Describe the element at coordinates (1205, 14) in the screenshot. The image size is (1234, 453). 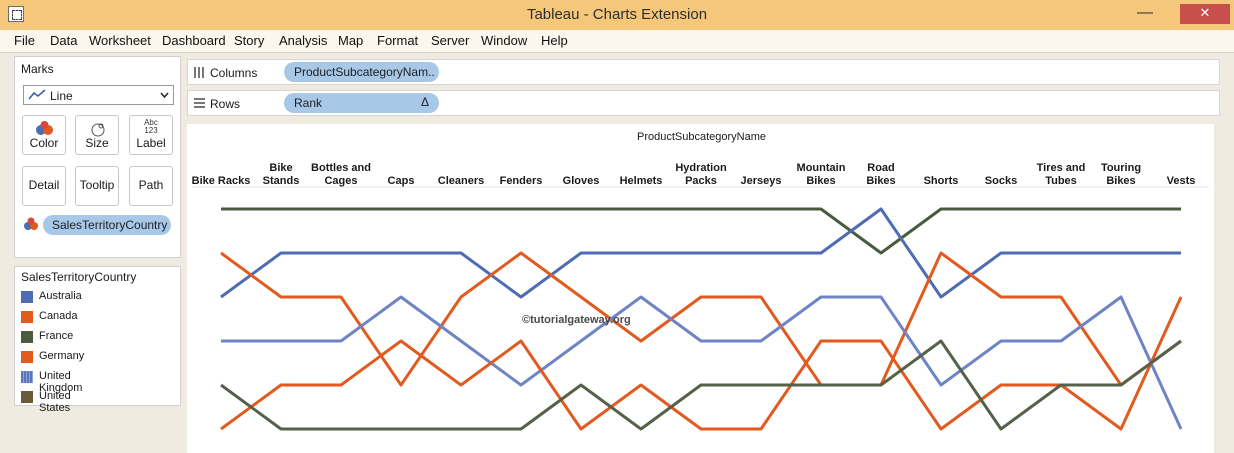
I see `close-button: ✕` at that location.